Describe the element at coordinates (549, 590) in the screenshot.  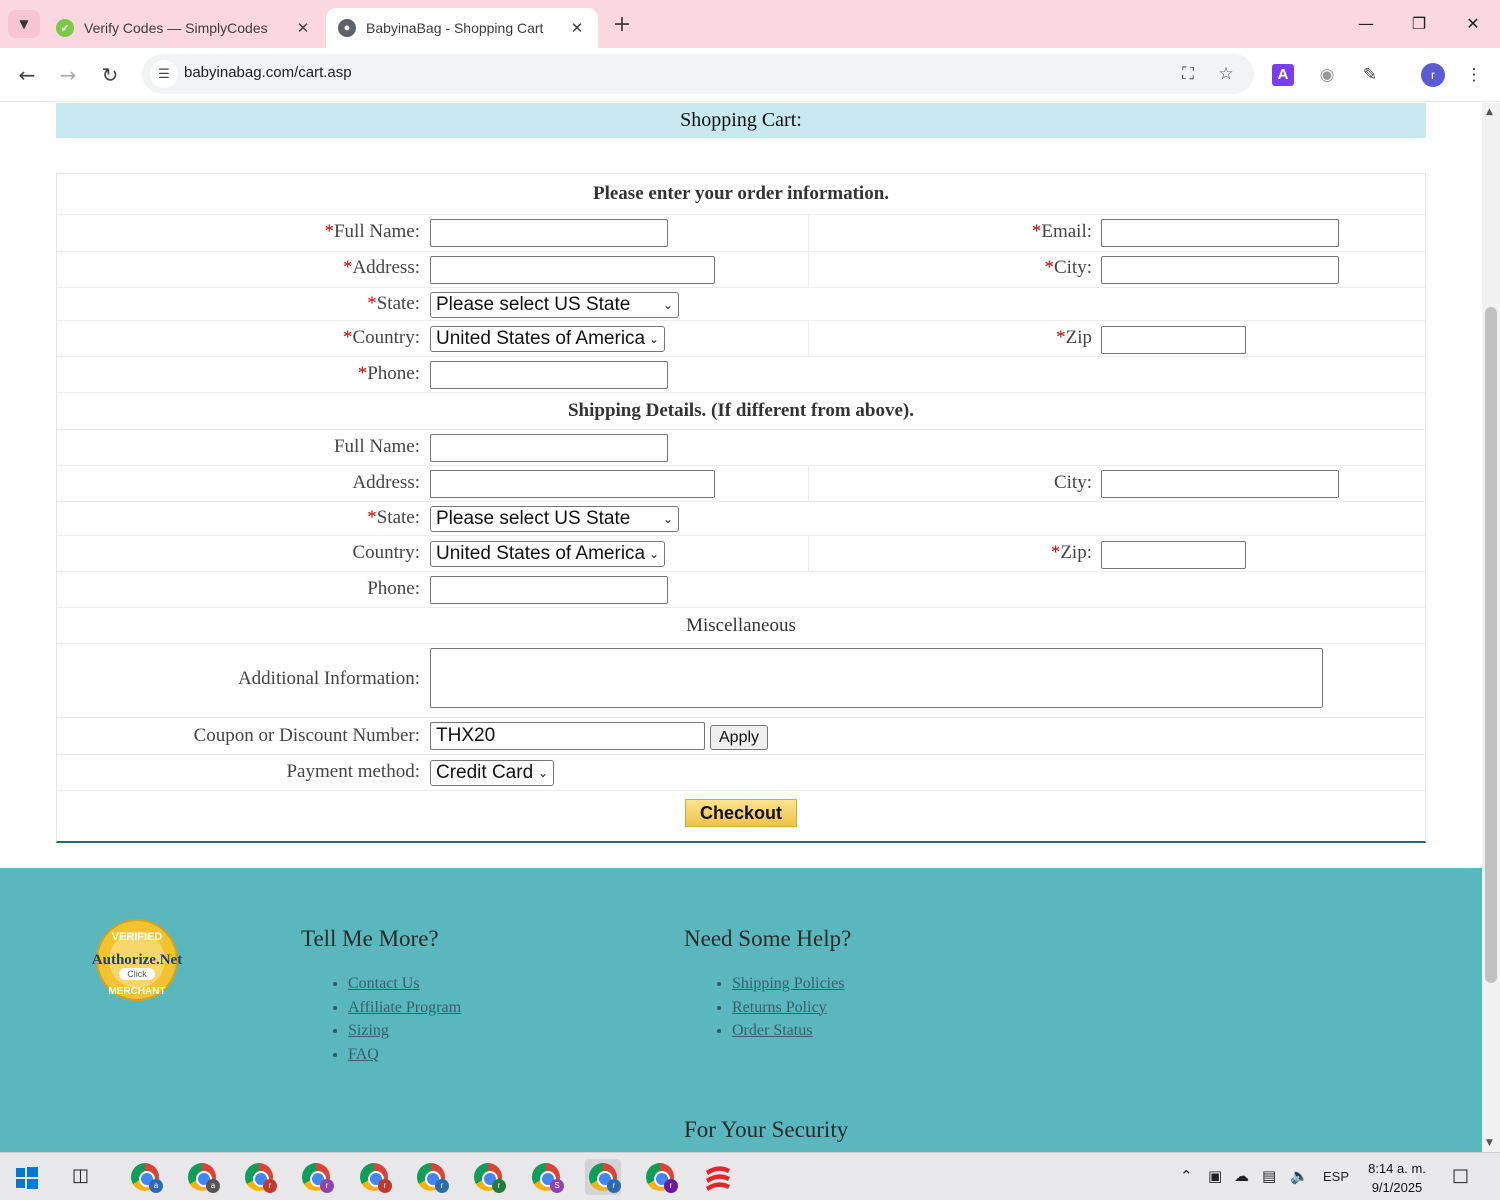
I see `ship-phone-input` at that location.